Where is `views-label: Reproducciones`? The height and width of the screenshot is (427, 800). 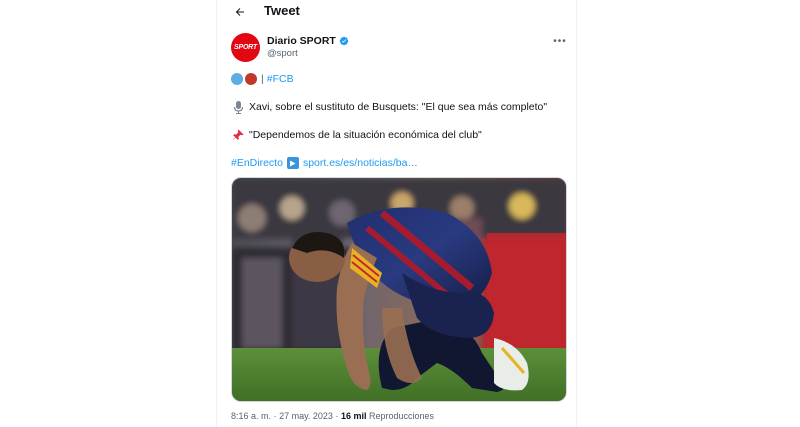
views-label: Reproducciones is located at coordinates (402, 416).